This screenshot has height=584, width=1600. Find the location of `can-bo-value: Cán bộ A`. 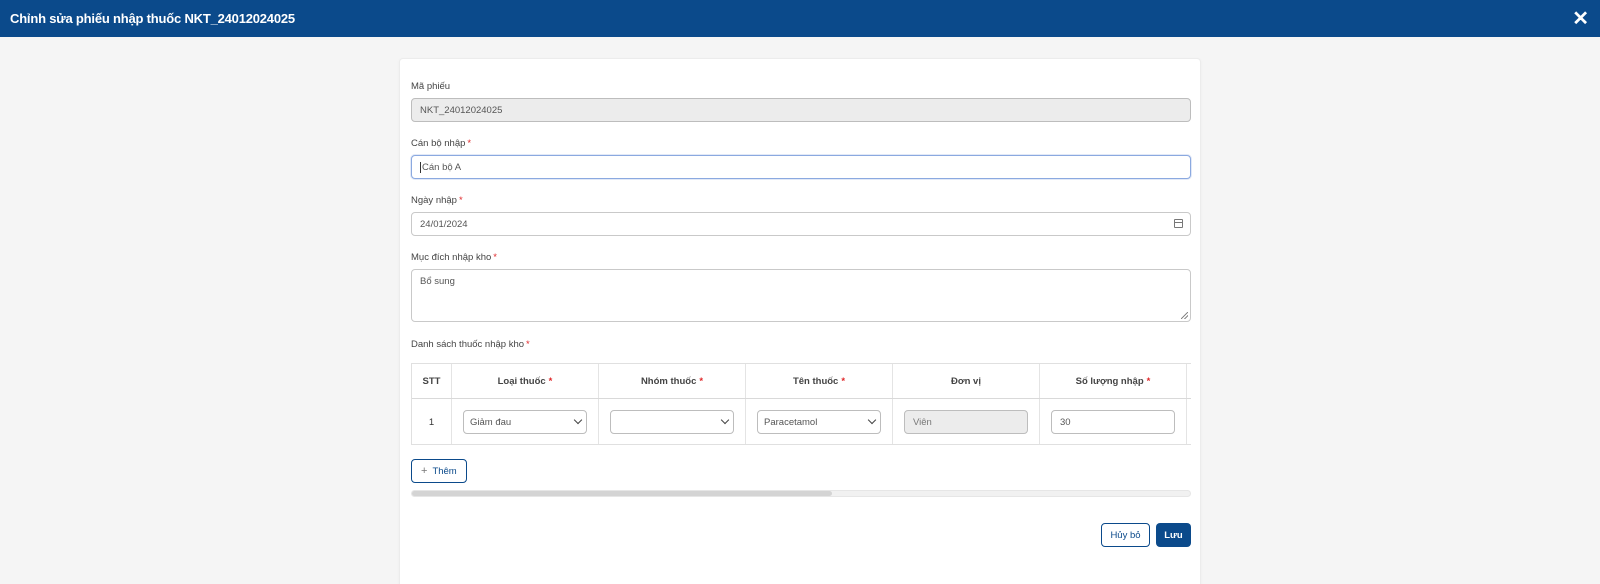

can-bo-value: Cán bộ A is located at coordinates (442, 167).